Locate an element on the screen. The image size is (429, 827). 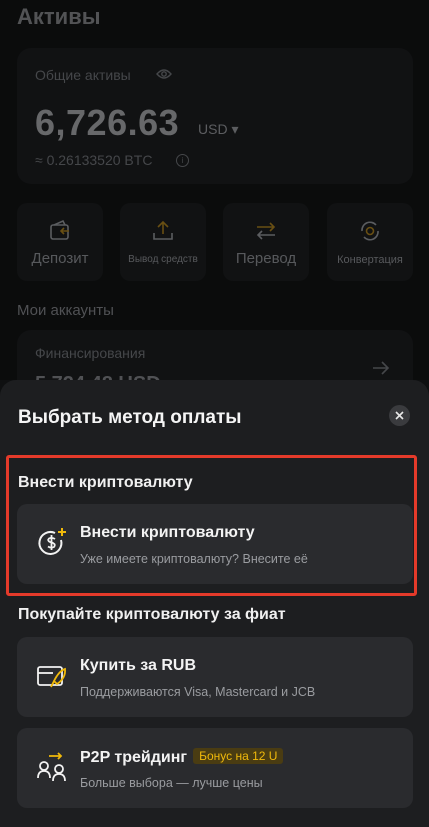
card-rocket-icon is located at coordinates (51, 677).